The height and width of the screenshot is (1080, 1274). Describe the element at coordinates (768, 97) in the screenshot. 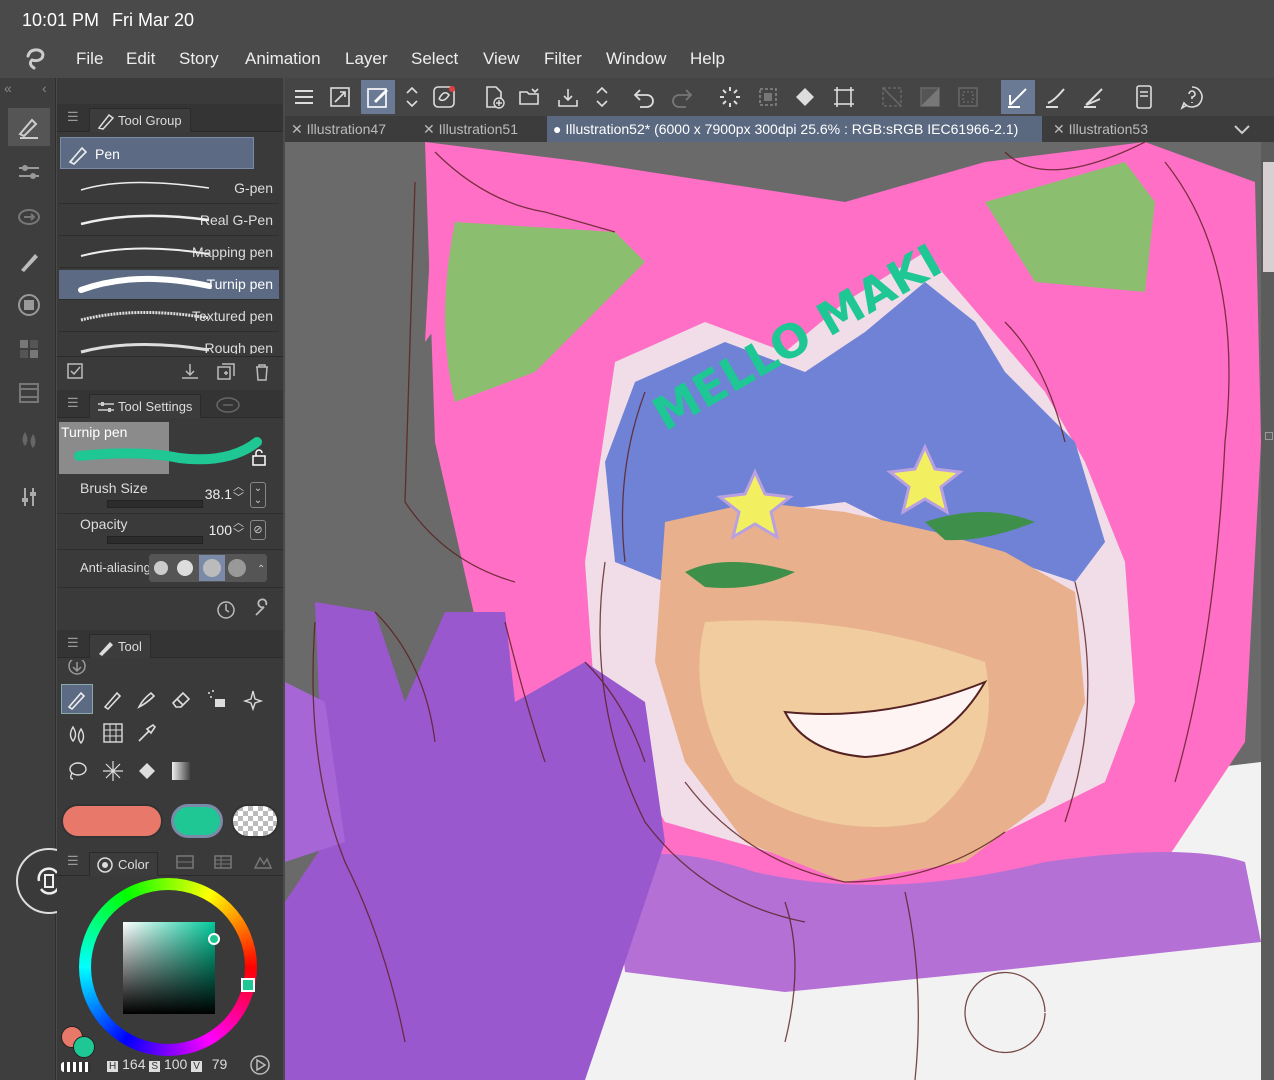

I see `select-all-icon` at that location.